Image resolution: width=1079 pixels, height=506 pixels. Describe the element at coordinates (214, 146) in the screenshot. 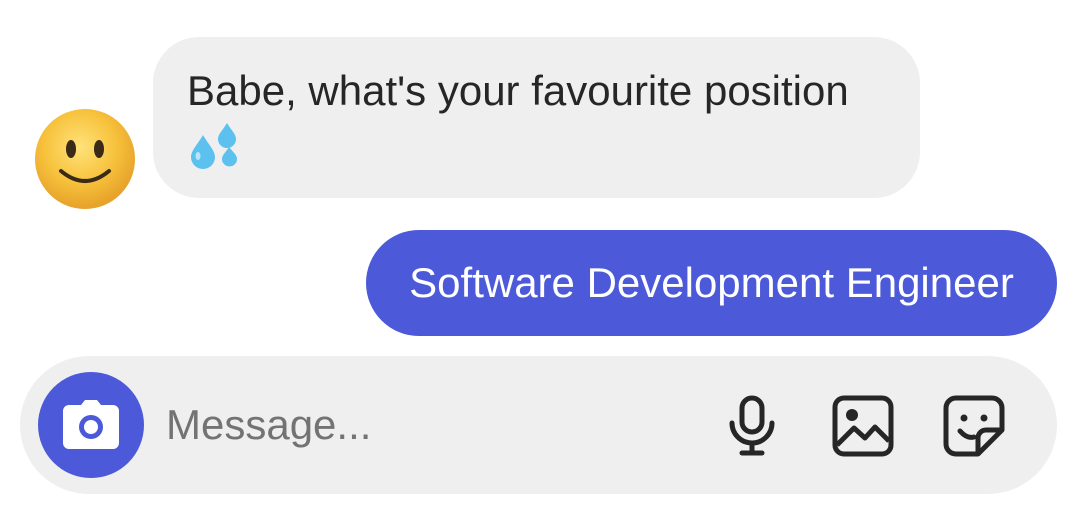

I see `sweat-droplets-icon` at that location.